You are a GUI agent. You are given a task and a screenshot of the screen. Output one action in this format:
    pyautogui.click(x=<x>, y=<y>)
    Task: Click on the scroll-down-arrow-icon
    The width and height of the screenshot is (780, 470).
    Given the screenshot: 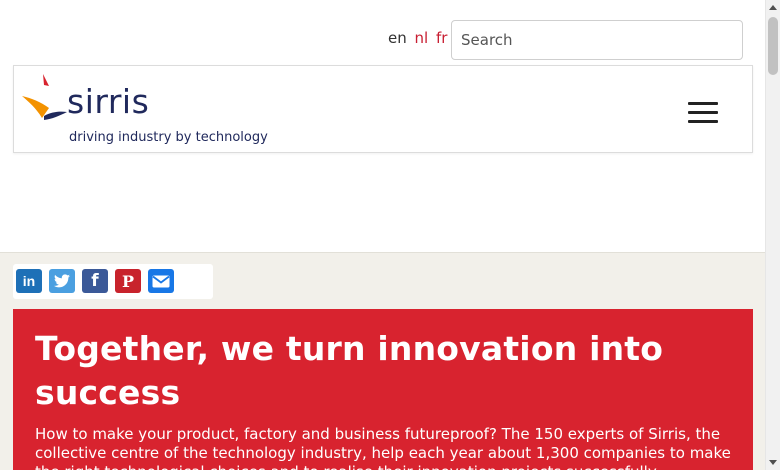 What is the action you would take?
    pyautogui.click(x=773, y=462)
    